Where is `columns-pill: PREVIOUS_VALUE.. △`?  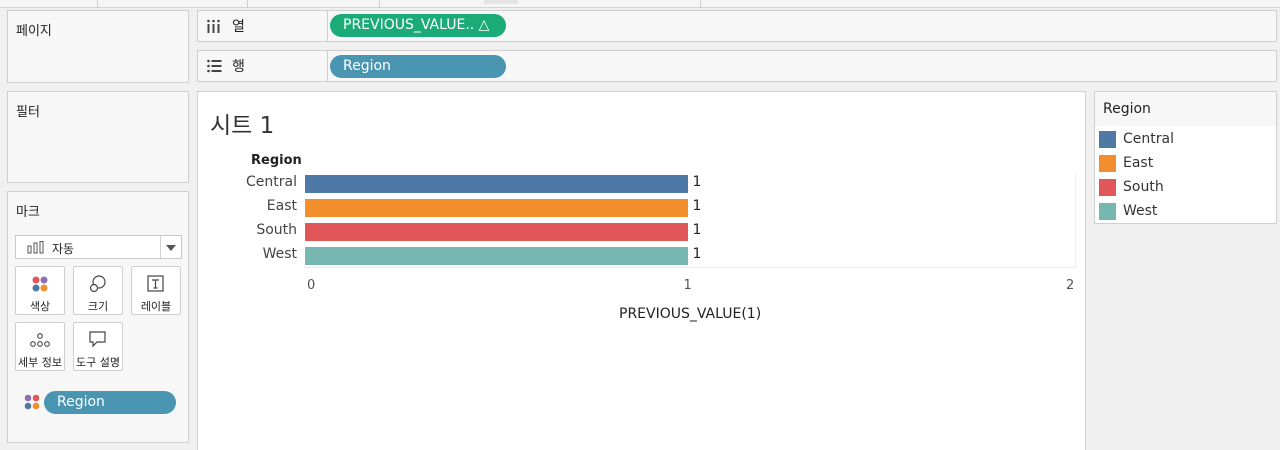
columns-pill: PREVIOUS_VALUE.. △ is located at coordinates (418, 25).